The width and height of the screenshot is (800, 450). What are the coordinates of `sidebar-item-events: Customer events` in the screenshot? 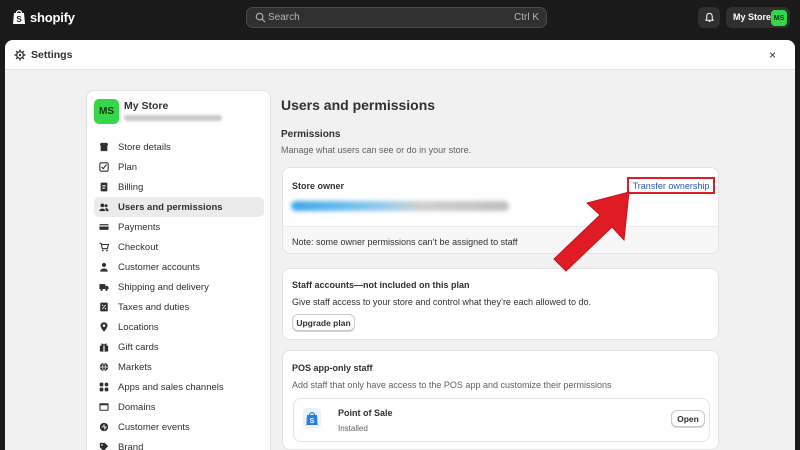 It's located at (179, 427).